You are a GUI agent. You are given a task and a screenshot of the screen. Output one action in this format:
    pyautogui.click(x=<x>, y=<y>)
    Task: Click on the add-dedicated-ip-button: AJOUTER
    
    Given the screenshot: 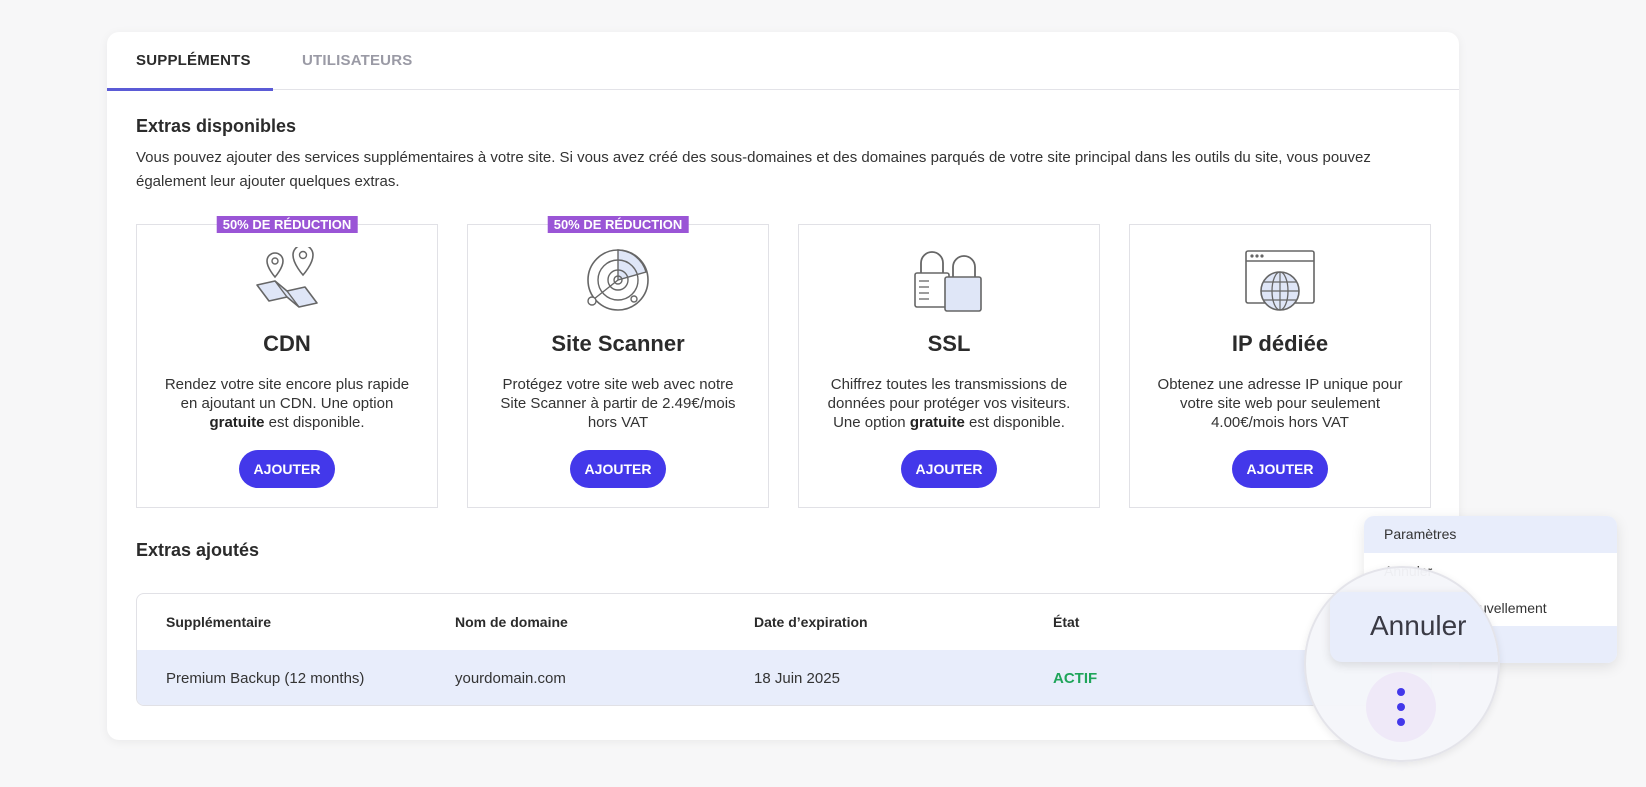 What is the action you would take?
    pyautogui.click(x=1280, y=469)
    